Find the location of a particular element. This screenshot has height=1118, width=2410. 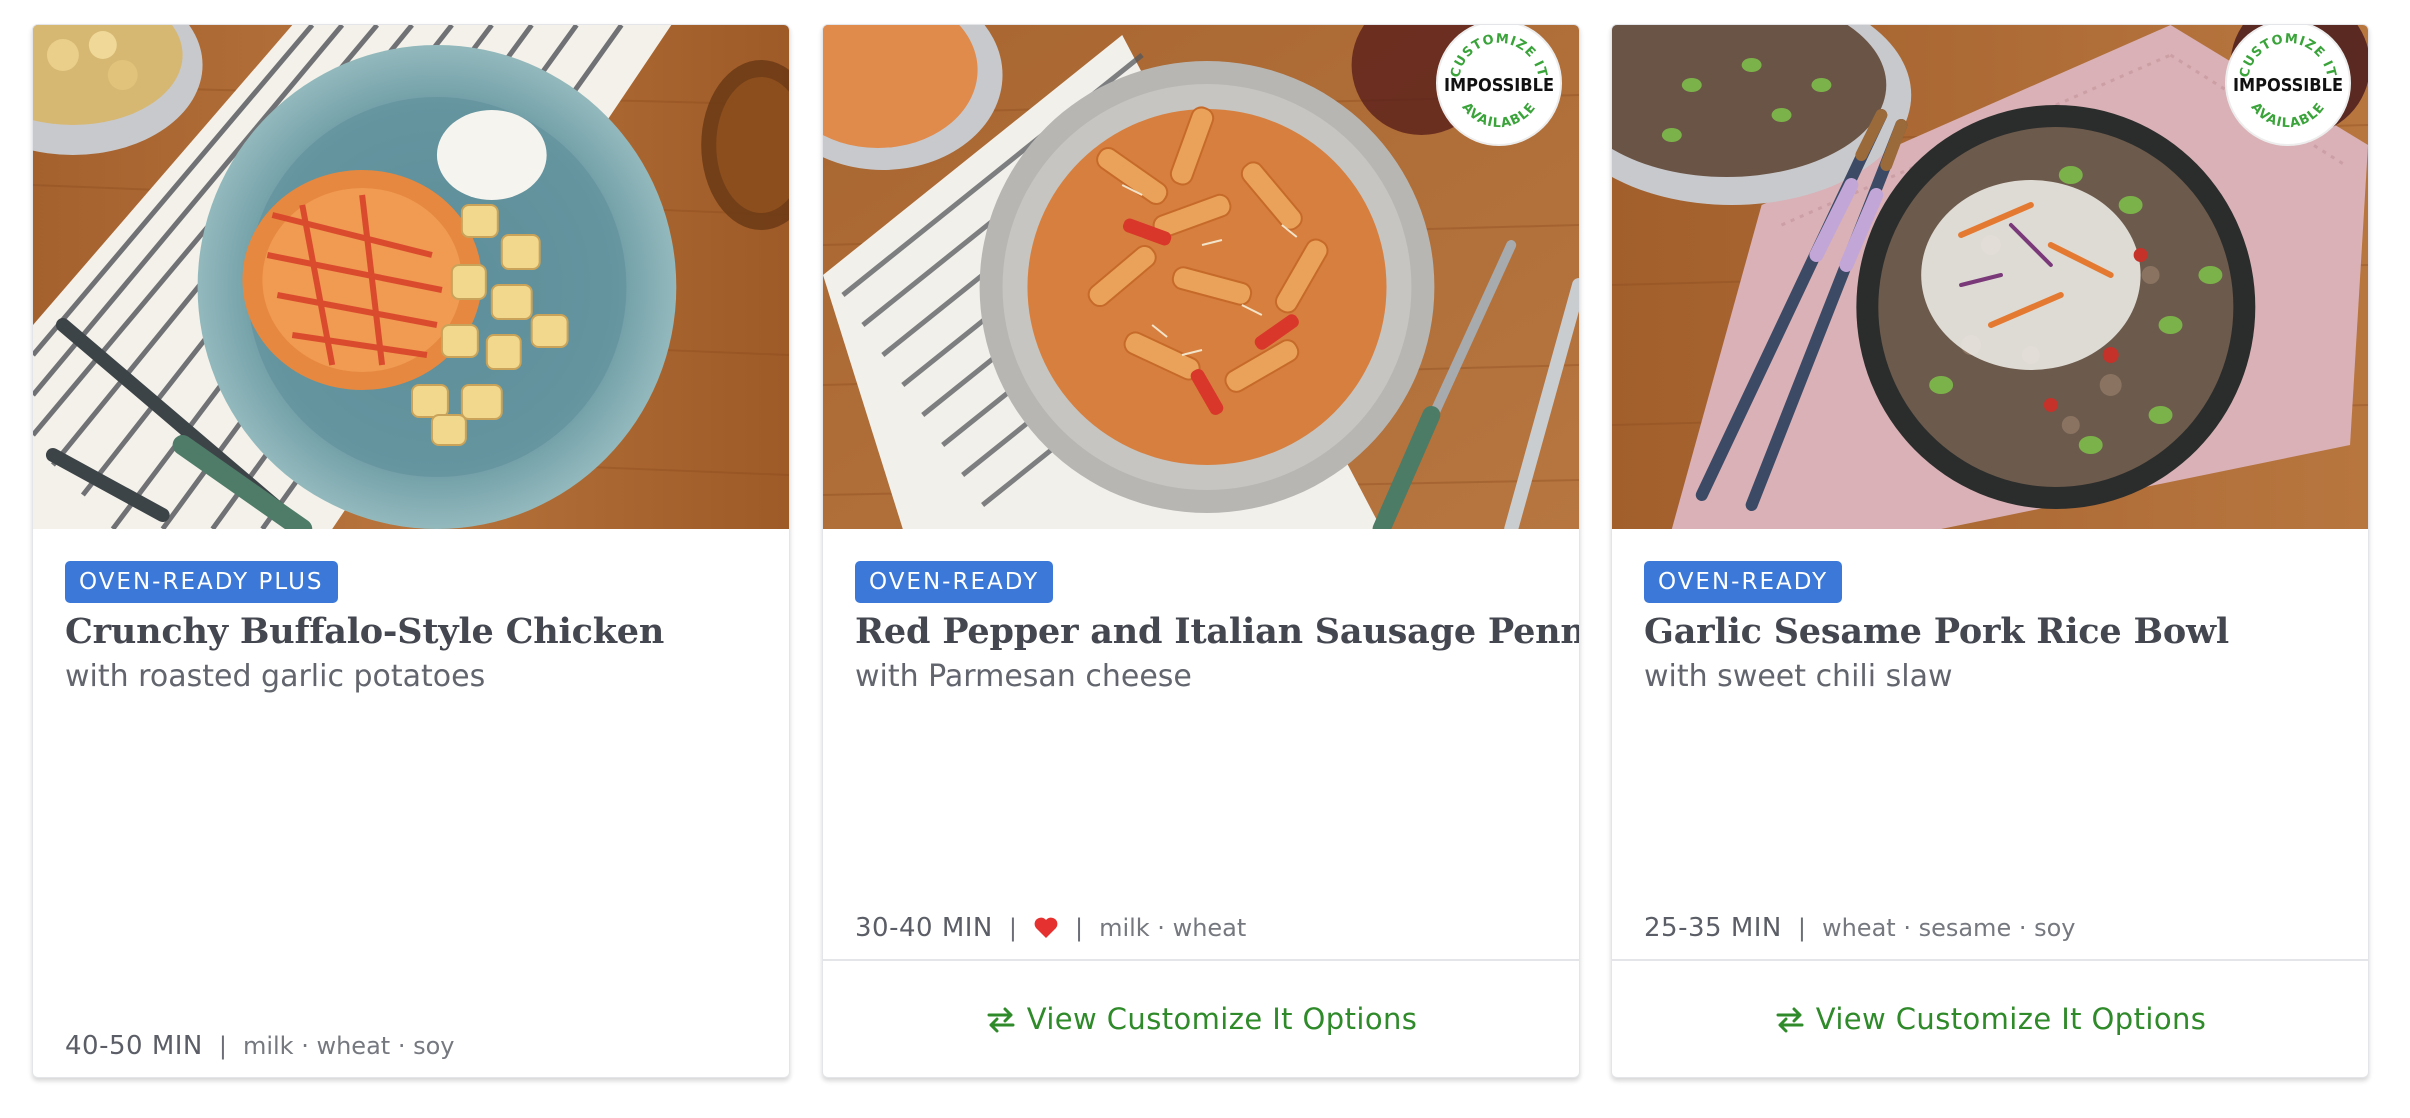

meal-meta: 30-40 MIN | | milk · wheat is located at coordinates (1050, 928).